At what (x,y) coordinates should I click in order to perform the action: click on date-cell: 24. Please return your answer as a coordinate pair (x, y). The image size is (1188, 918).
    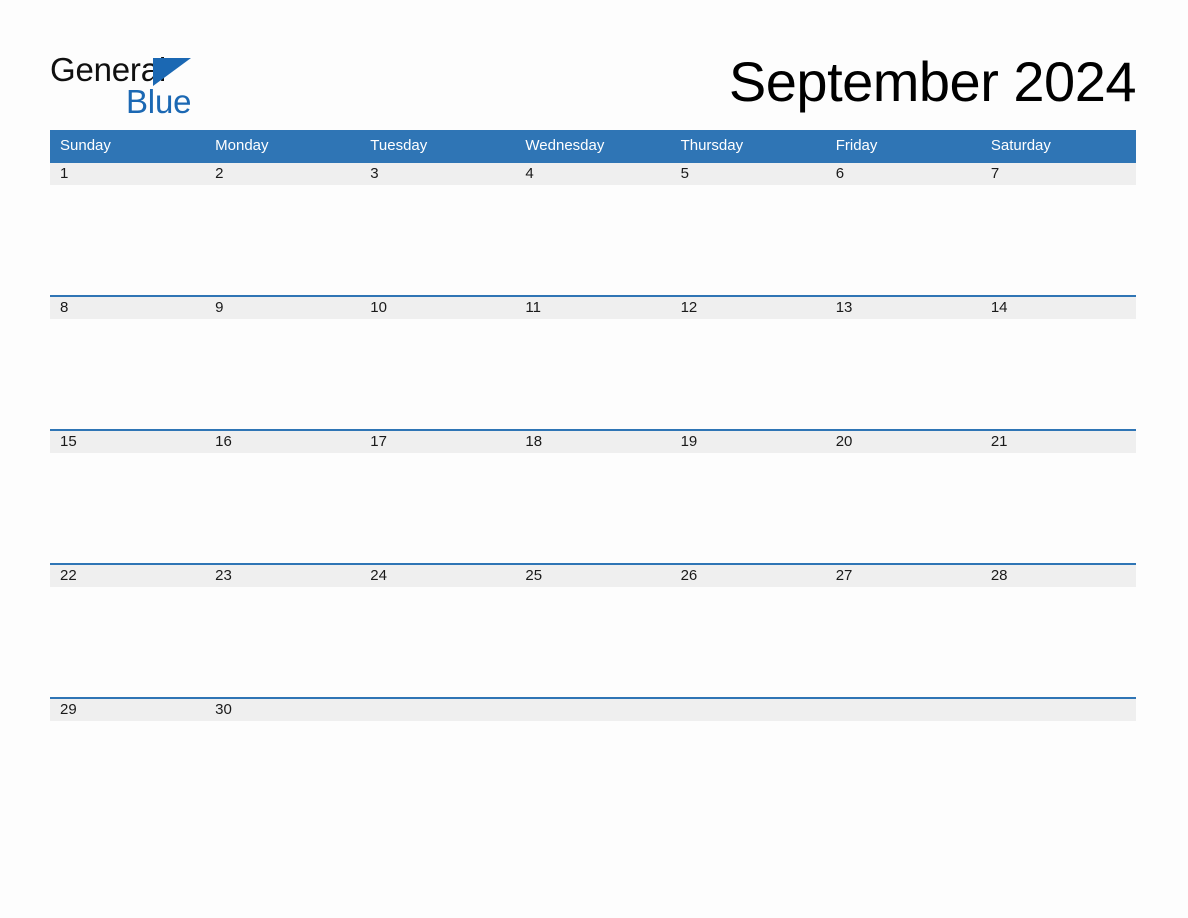
    Looking at the image, I should click on (438, 576).